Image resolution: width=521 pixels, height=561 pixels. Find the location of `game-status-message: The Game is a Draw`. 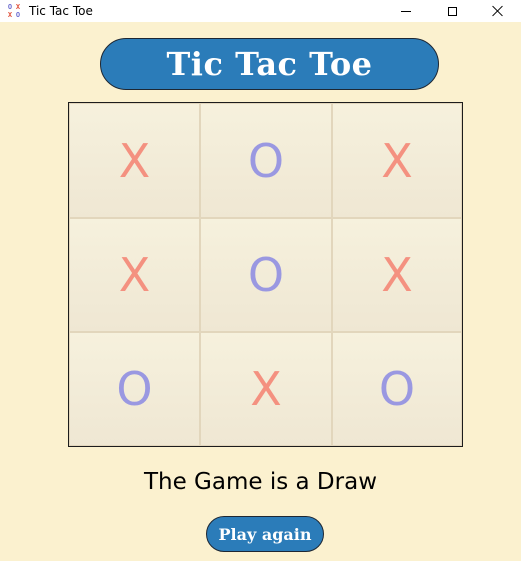

game-status-message: The Game is a Draw is located at coordinates (260, 482).